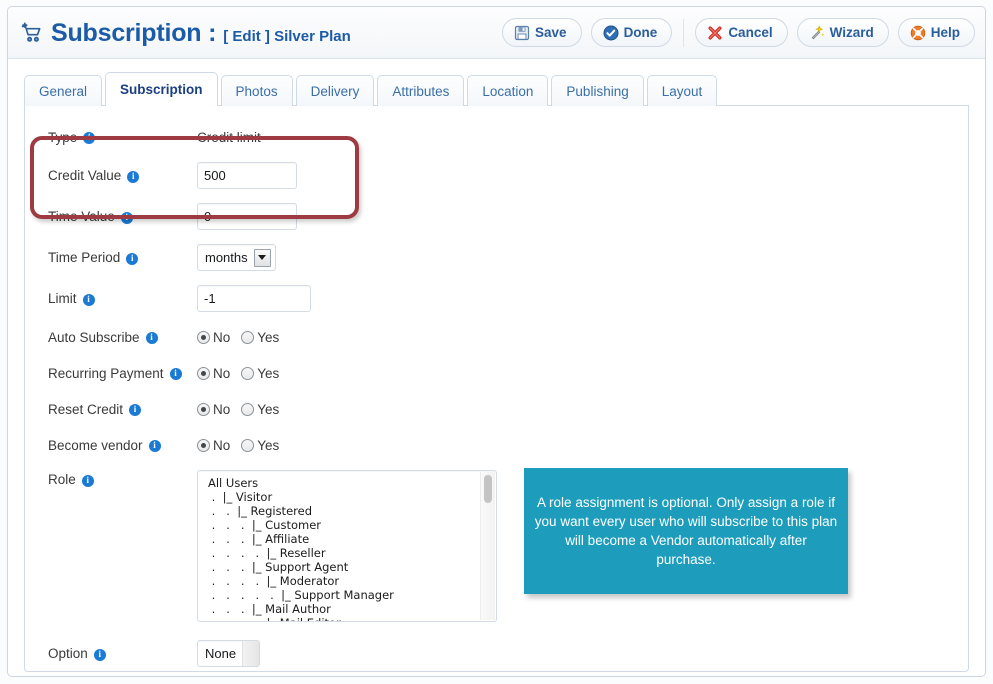 The width and height of the screenshot is (993, 684). I want to click on credit-value-label: Credit Value, so click(111, 175).